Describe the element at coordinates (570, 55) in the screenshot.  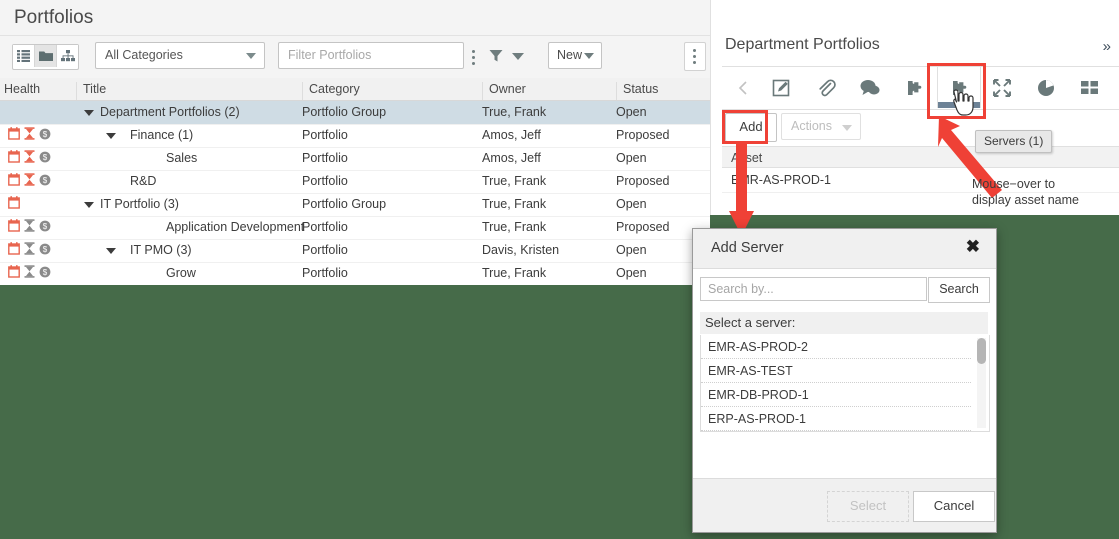
I see `new-button-label: New` at that location.